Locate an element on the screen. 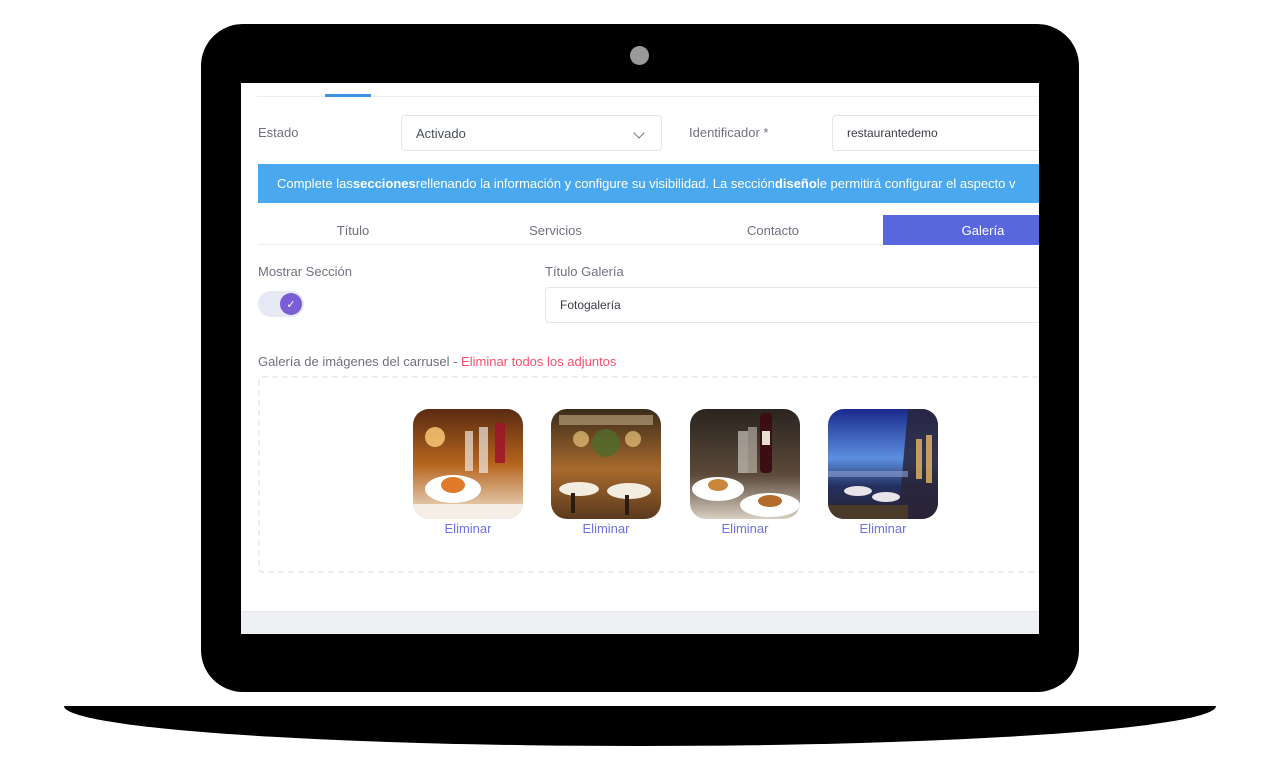 This screenshot has height=768, width=1280. delete-all-link: Eliminar todos los adjuntos is located at coordinates (538, 361).